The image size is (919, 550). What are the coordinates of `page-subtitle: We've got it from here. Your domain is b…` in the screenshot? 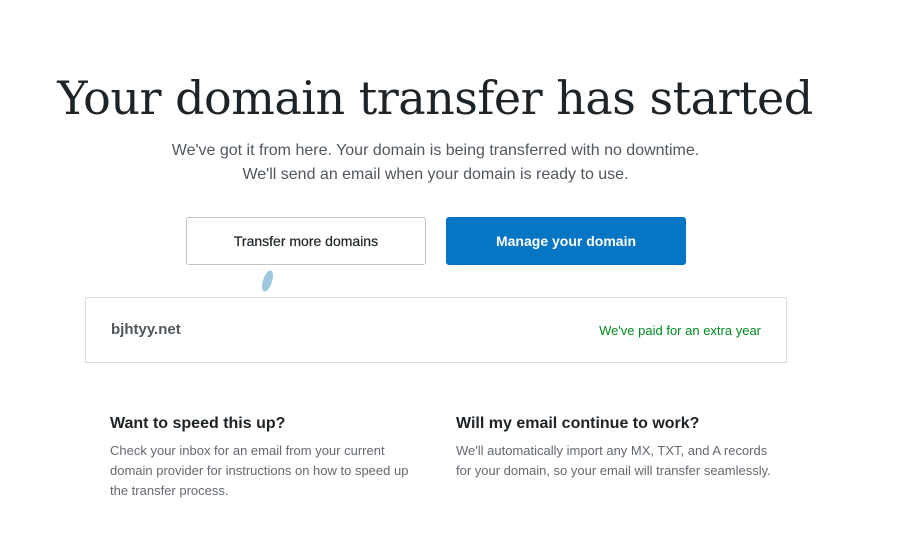 It's located at (435, 163).